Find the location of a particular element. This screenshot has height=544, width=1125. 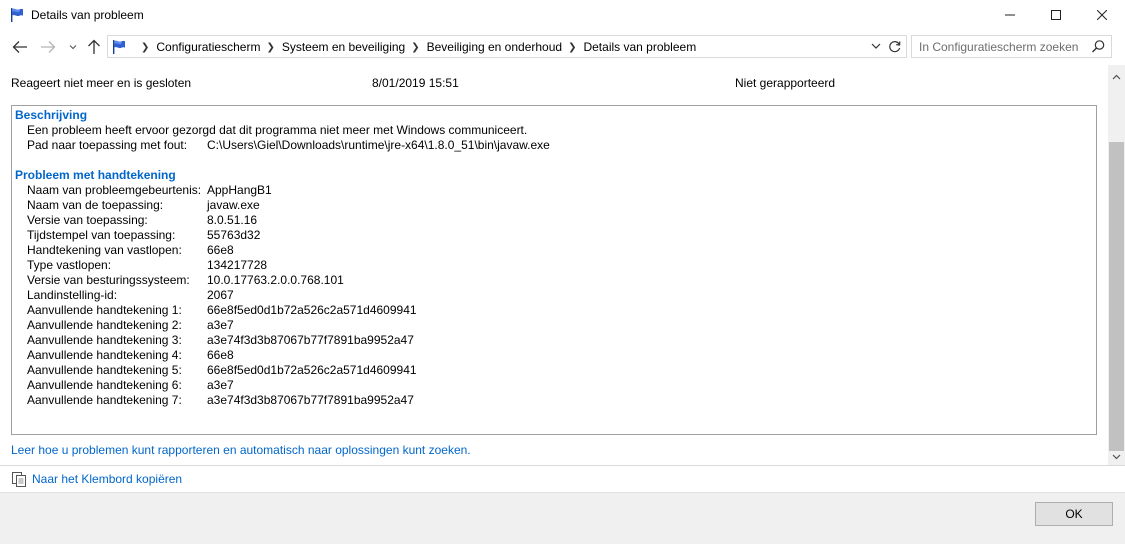

arrow-up-icon is located at coordinates (94, 46).